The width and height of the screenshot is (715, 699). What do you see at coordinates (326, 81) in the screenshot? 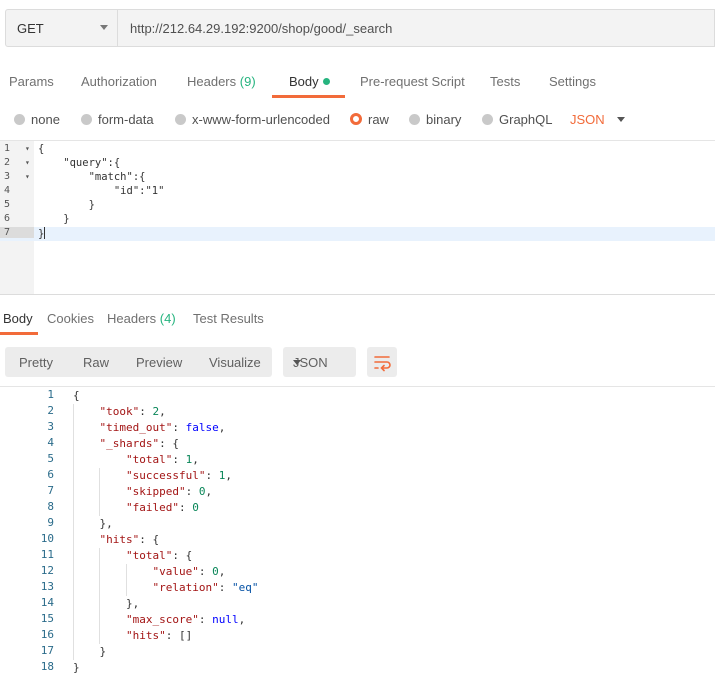
I see `status-dot-icon` at bounding box center [326, 81].